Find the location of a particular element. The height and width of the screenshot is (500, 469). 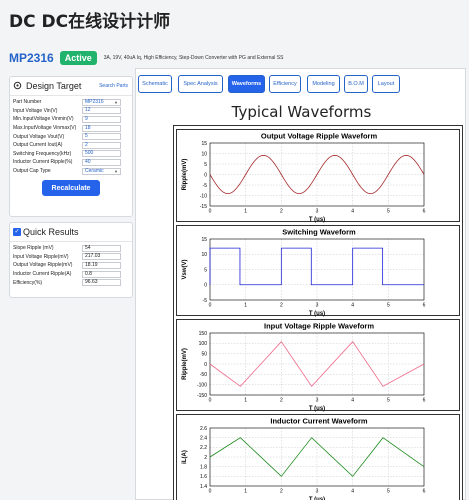

result-row: Output Voltage Ripple(mV) 18.19 is located at coordinates (71, 265).